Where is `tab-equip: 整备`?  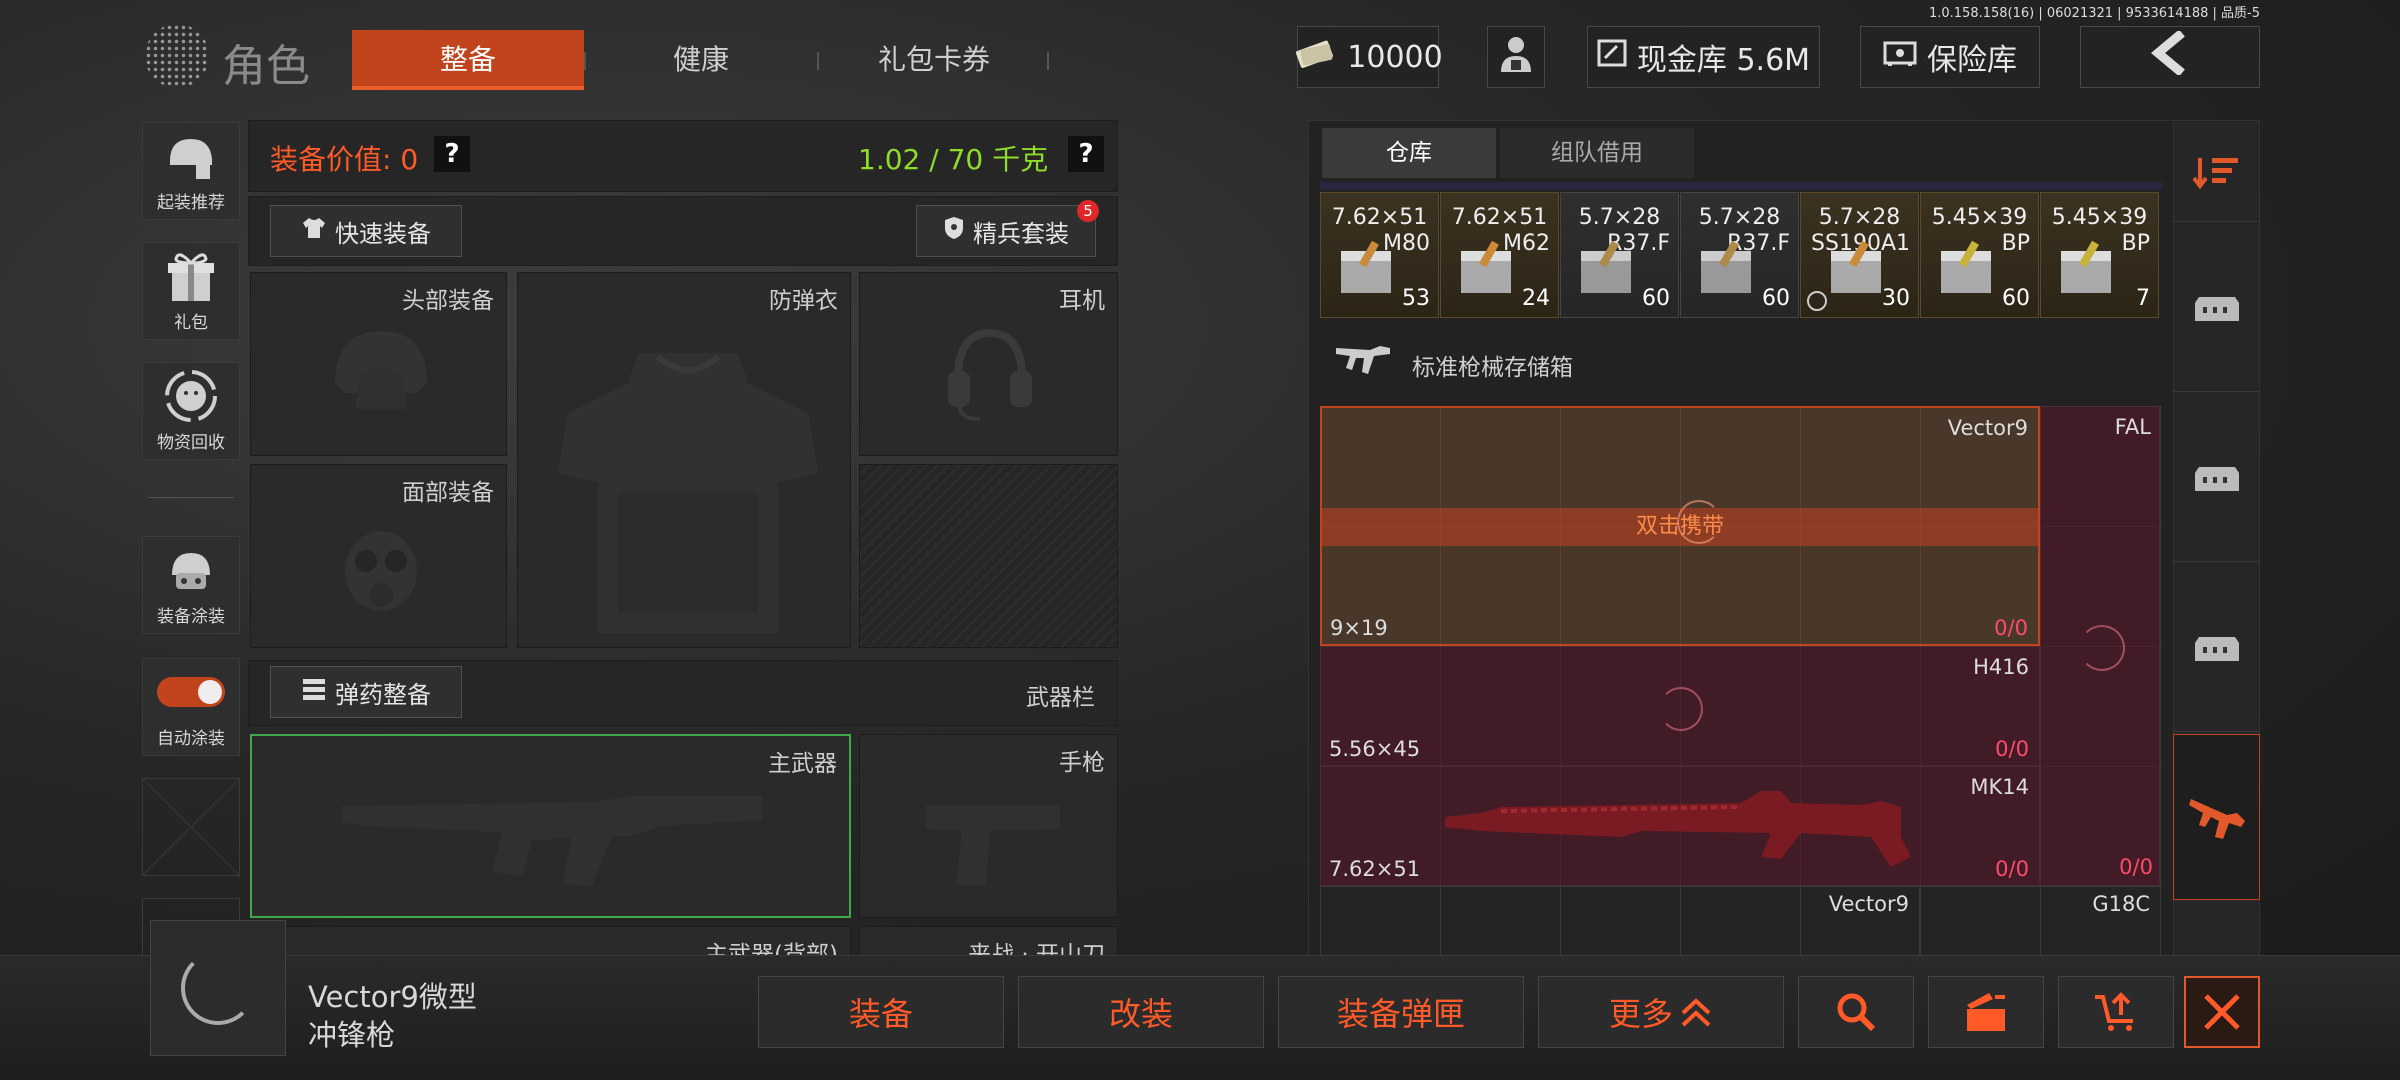
tab-equip: 整备 is located at coordinates (468, 60).